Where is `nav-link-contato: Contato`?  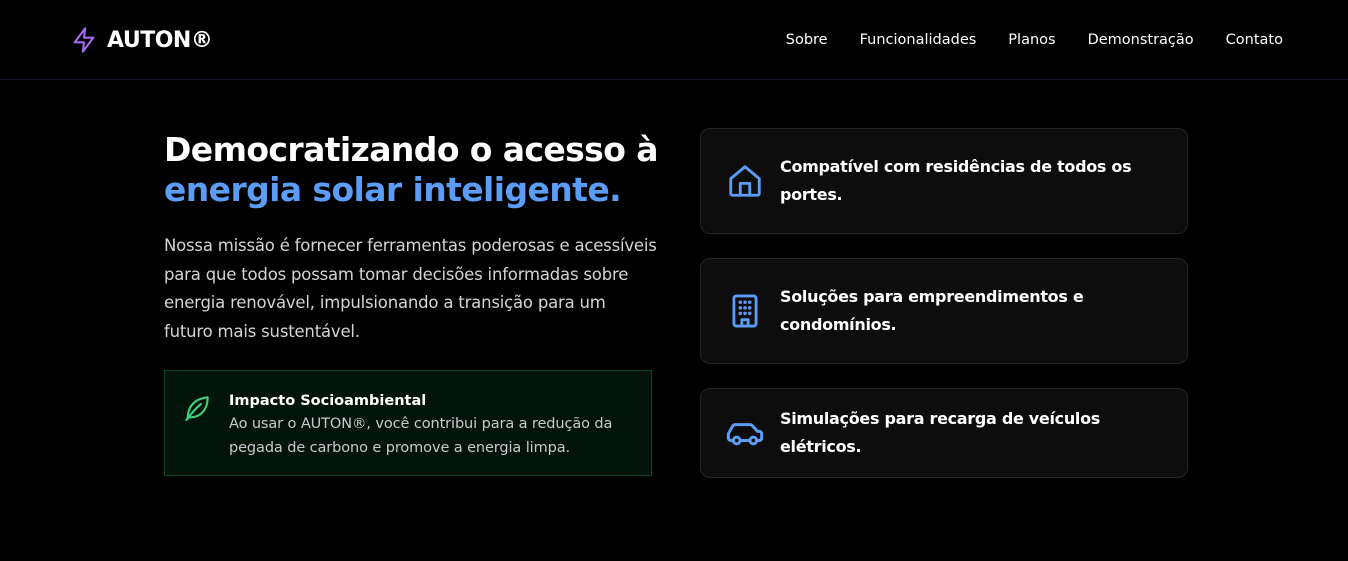 nav-link-contato: Contato is located at coordinates (1254, 40).